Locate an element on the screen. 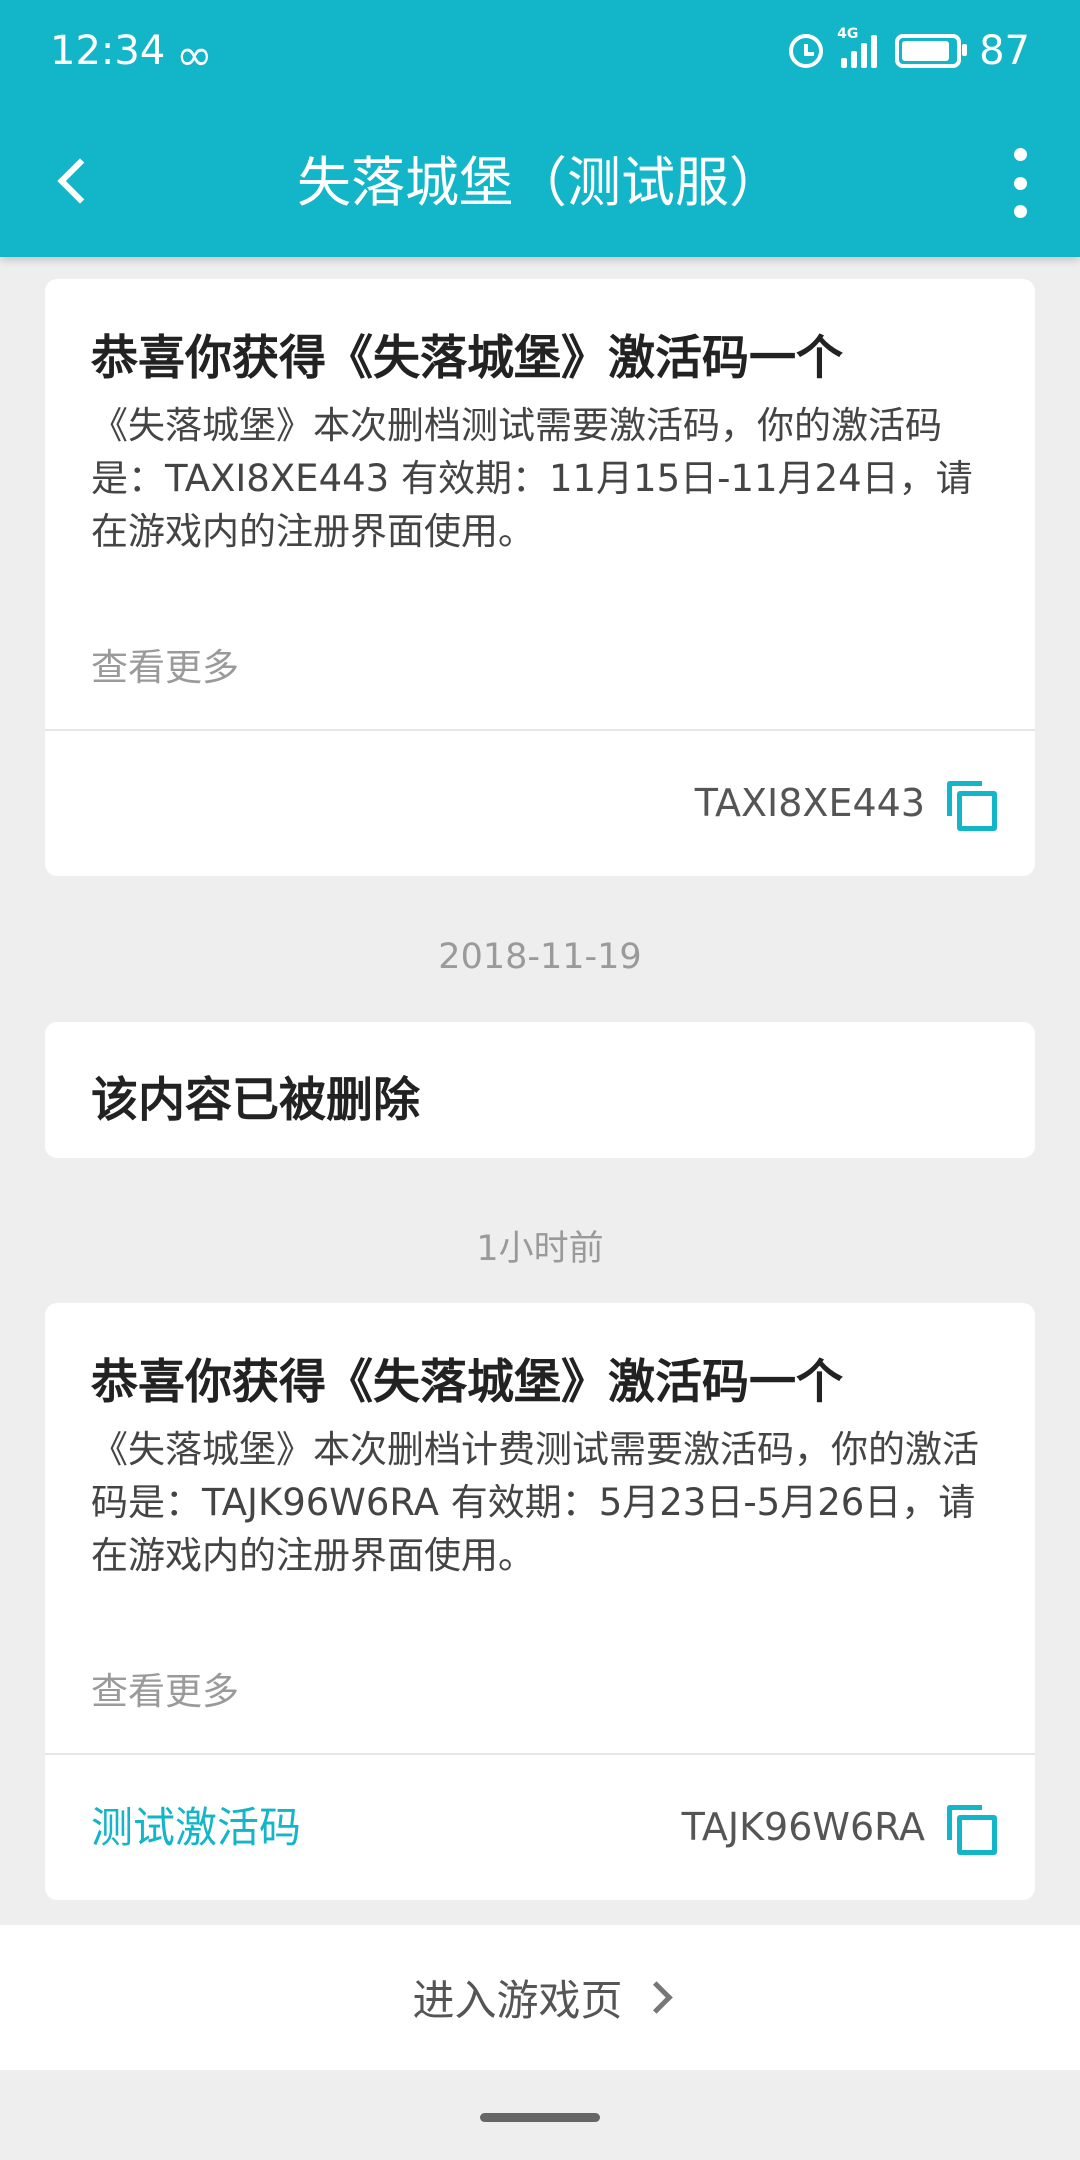 The width and height of the screenshot is (1080, 2160). date-label: 1小时前 is located at coordinates (540, 1249).